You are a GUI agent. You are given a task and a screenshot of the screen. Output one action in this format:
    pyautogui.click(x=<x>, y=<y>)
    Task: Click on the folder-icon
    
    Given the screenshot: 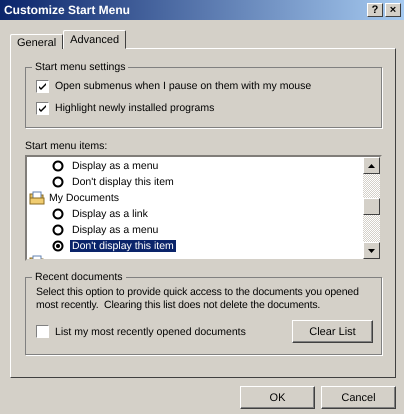 What is the action you would take?
    pyautogui.click(x=37, y=198)
    